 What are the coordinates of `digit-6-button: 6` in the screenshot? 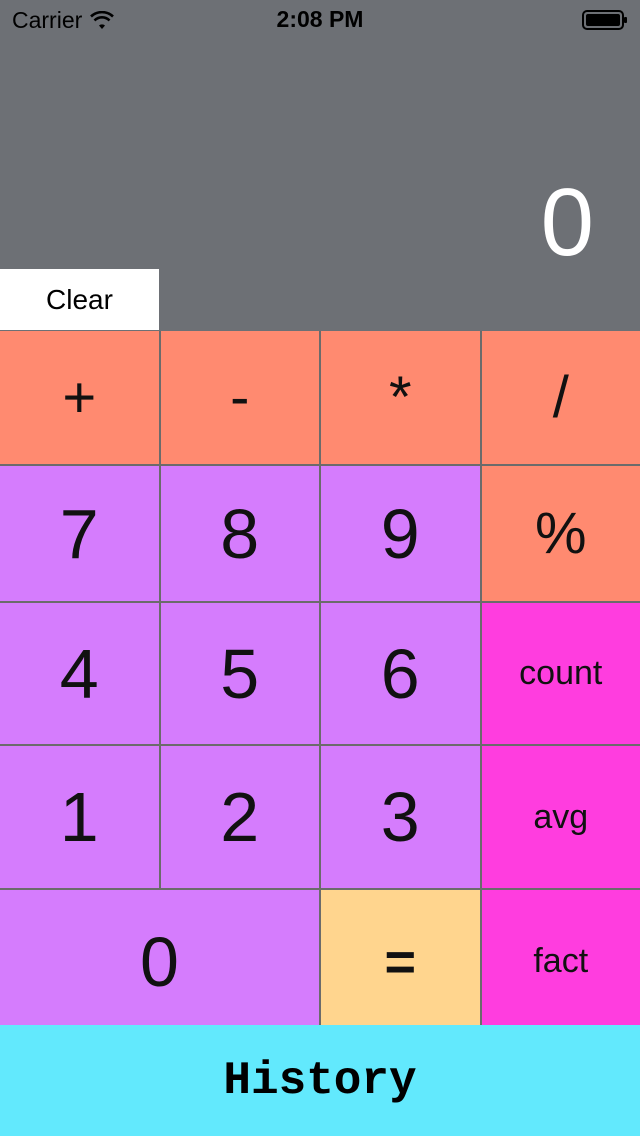 It's located at (400, 673).